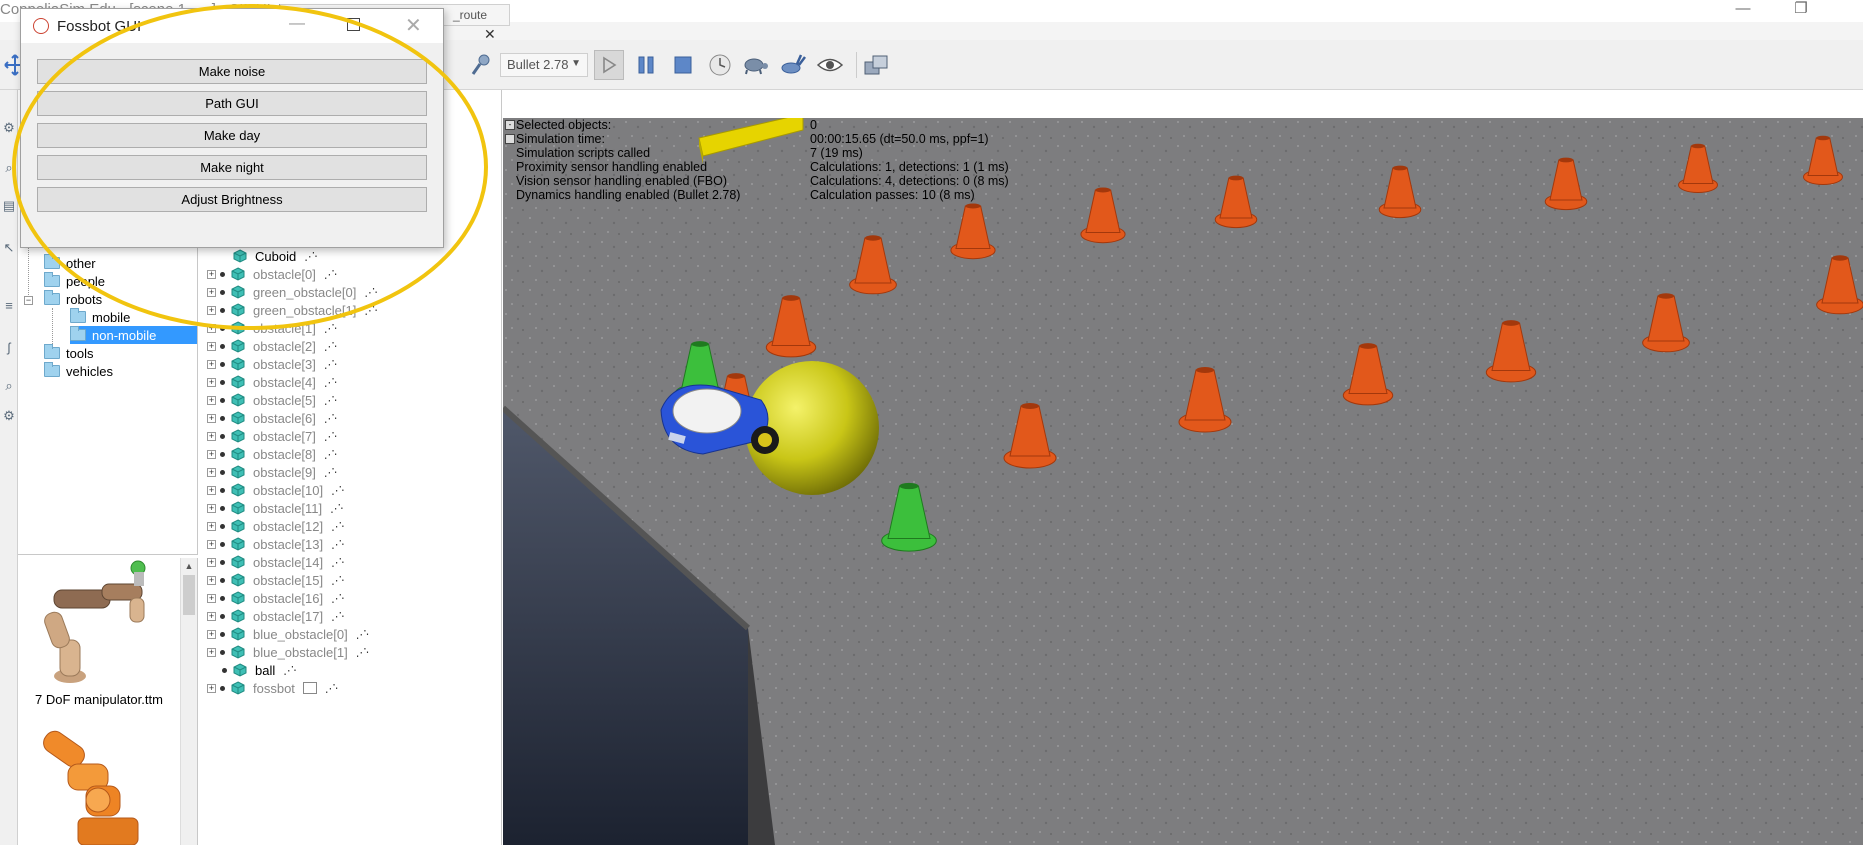 The height and width of the screenshot is (845, 1863). I want to click on hierarchy-row: + obstacle[7] ⋰⋅, so click(267, 436).